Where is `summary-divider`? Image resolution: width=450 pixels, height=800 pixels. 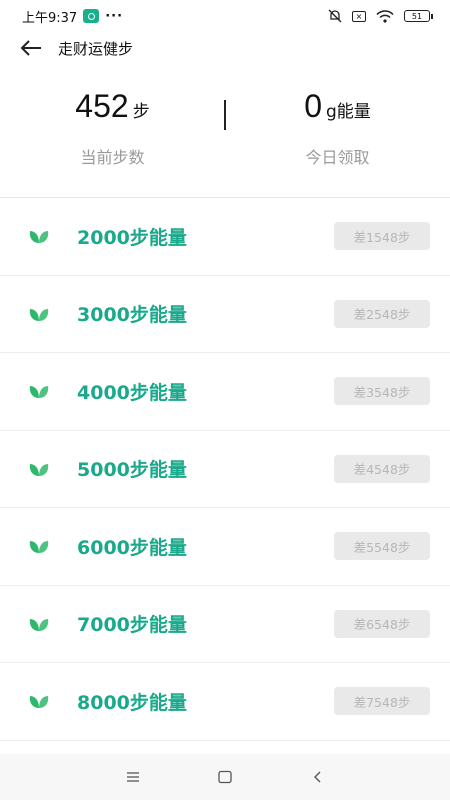
summary-divider is located at coordinates (225, 115).